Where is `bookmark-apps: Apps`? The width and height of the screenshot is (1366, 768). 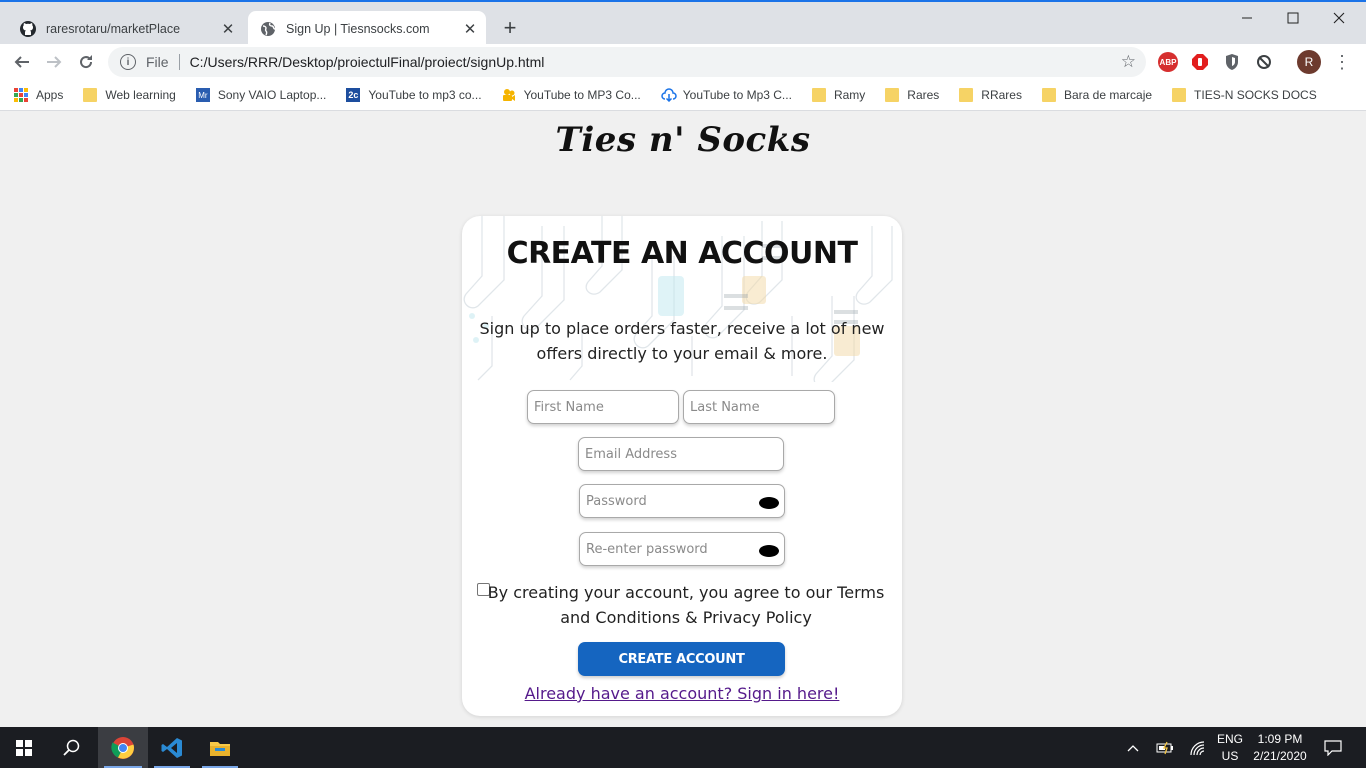
bookmark-apps: Apps is located at coordinates (38, 95).